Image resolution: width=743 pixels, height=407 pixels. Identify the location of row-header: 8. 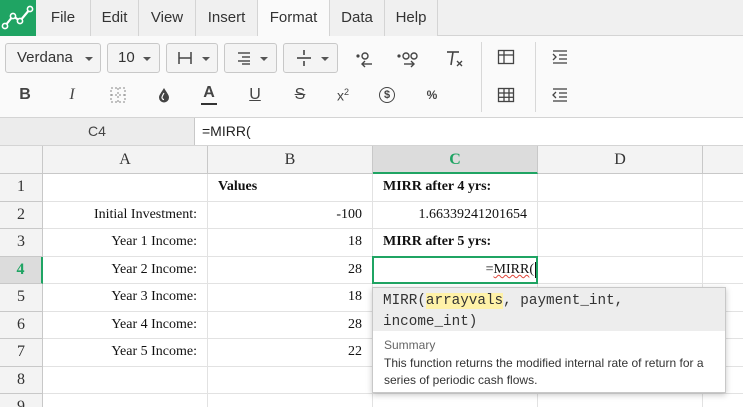
(21, 380).